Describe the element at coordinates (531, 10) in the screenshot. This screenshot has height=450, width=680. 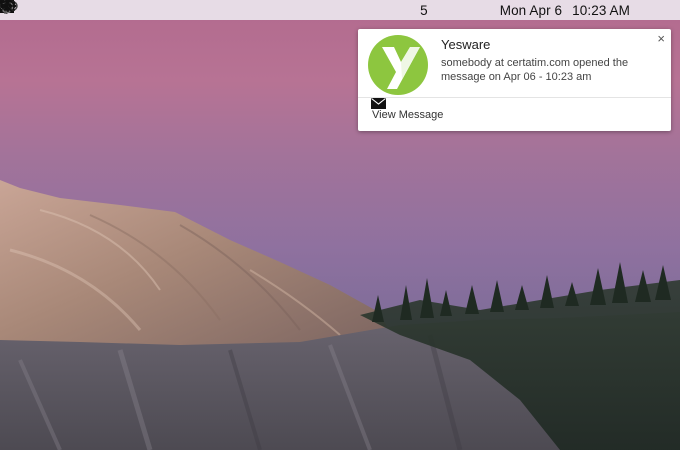
I see `menubar-date: Mon Apr 6` at that location.